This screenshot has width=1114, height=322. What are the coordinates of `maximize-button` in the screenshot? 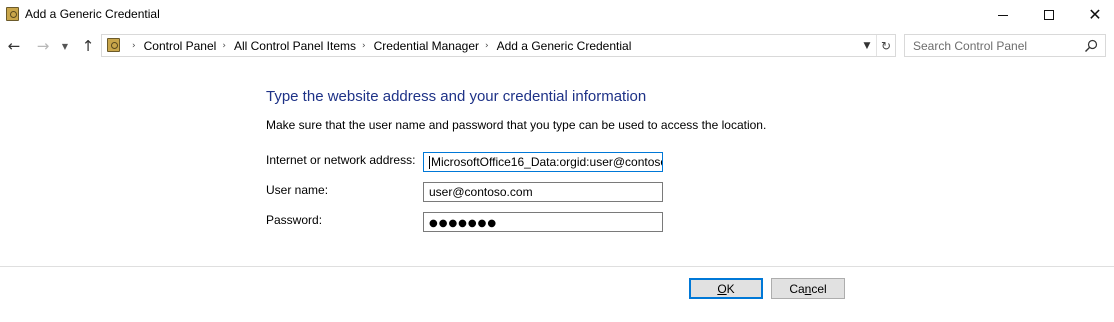 It's located at (1049, 15).